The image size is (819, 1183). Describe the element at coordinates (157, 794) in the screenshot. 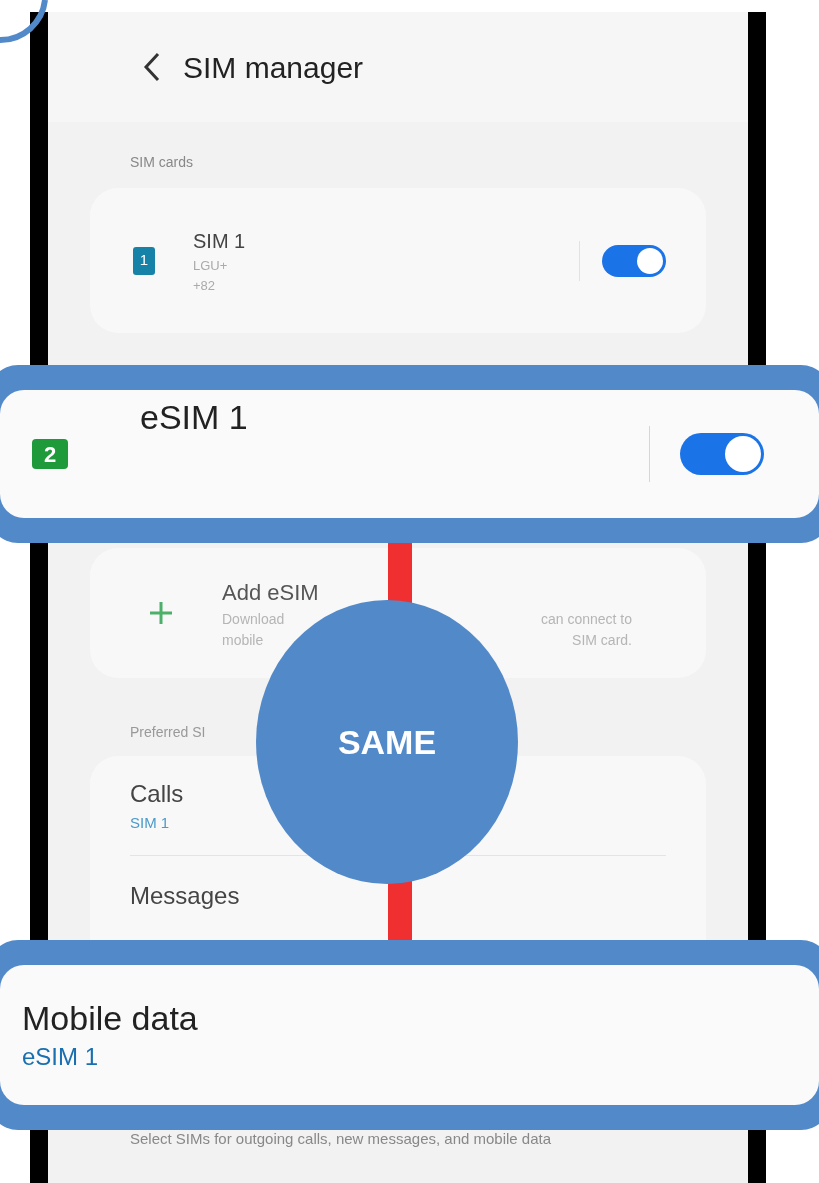

I see `setting-label: Calls` at that location.